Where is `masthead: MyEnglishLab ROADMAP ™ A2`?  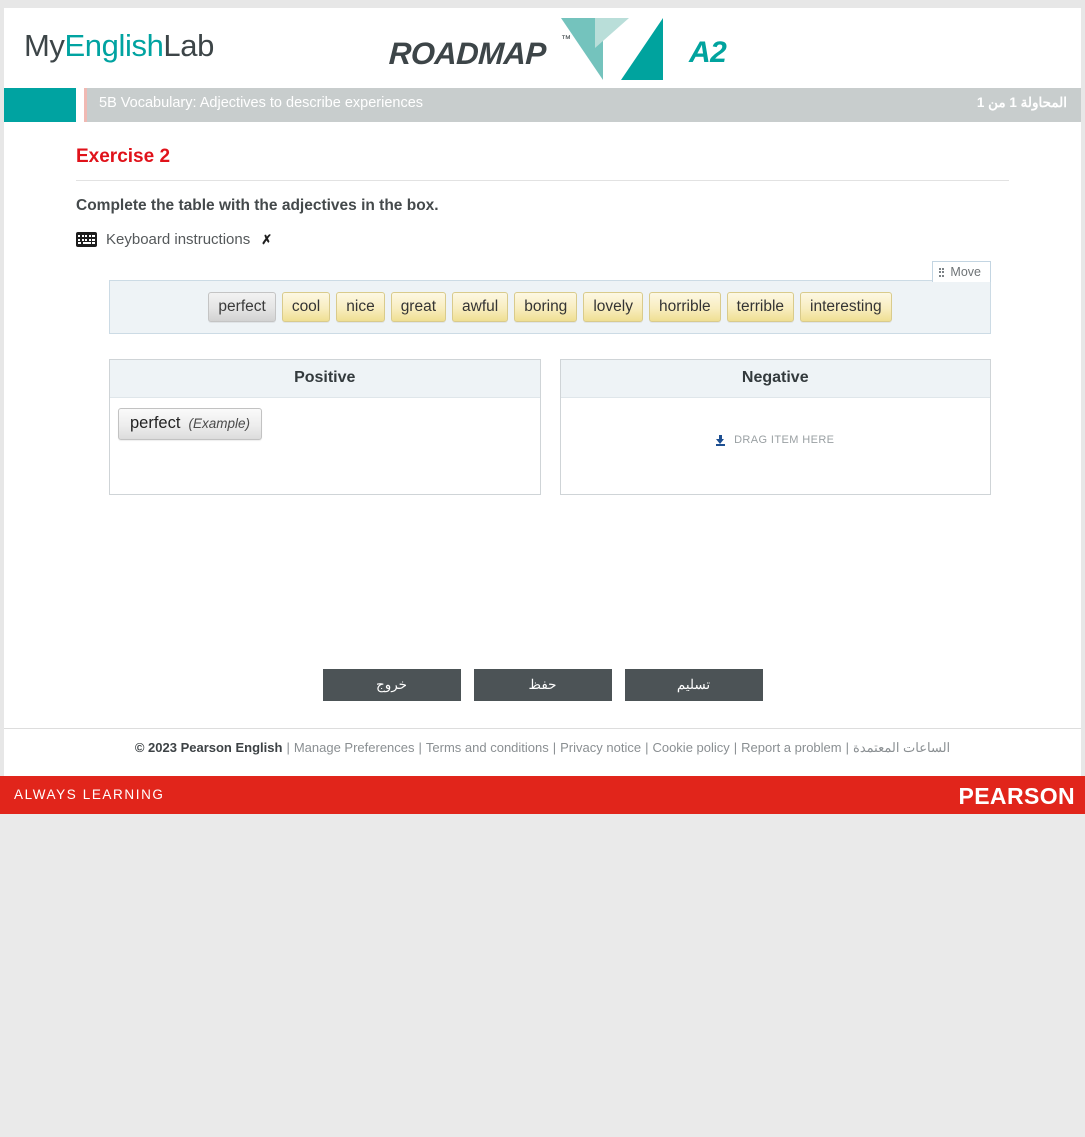
masthead: MyEnglishLab ROADMAP ™ A2 is located at coordinates (542, 48).